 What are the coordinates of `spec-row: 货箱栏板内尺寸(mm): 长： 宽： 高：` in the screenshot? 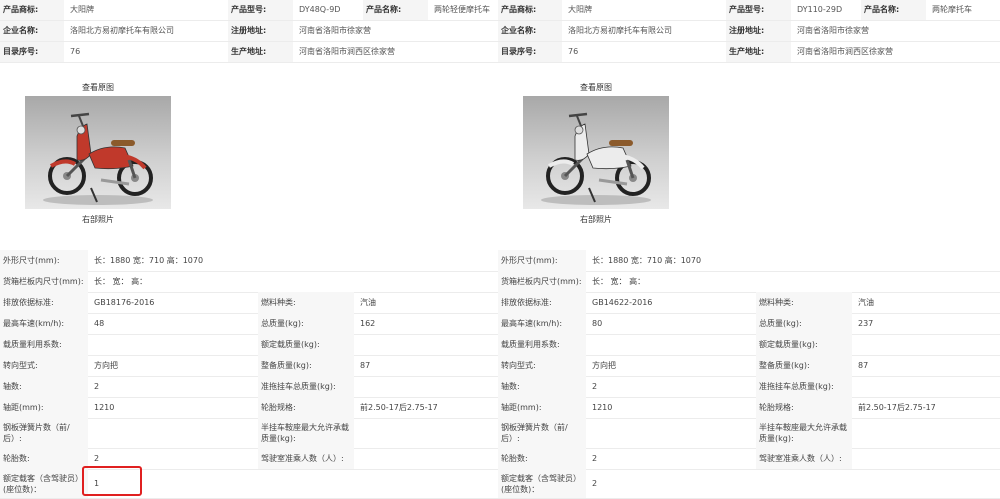 It's located at (749, 282).